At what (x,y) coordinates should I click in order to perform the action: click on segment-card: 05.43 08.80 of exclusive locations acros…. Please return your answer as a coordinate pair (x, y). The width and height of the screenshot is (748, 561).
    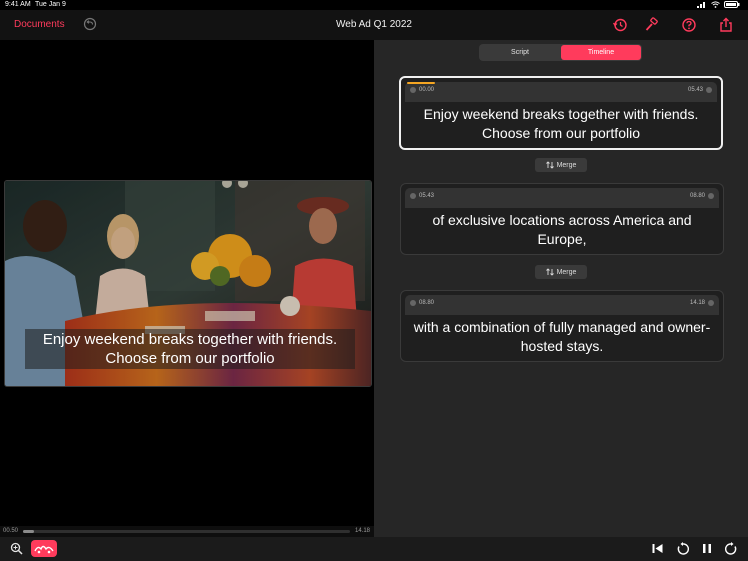
    Looking at the image, I should click on (562, 219).